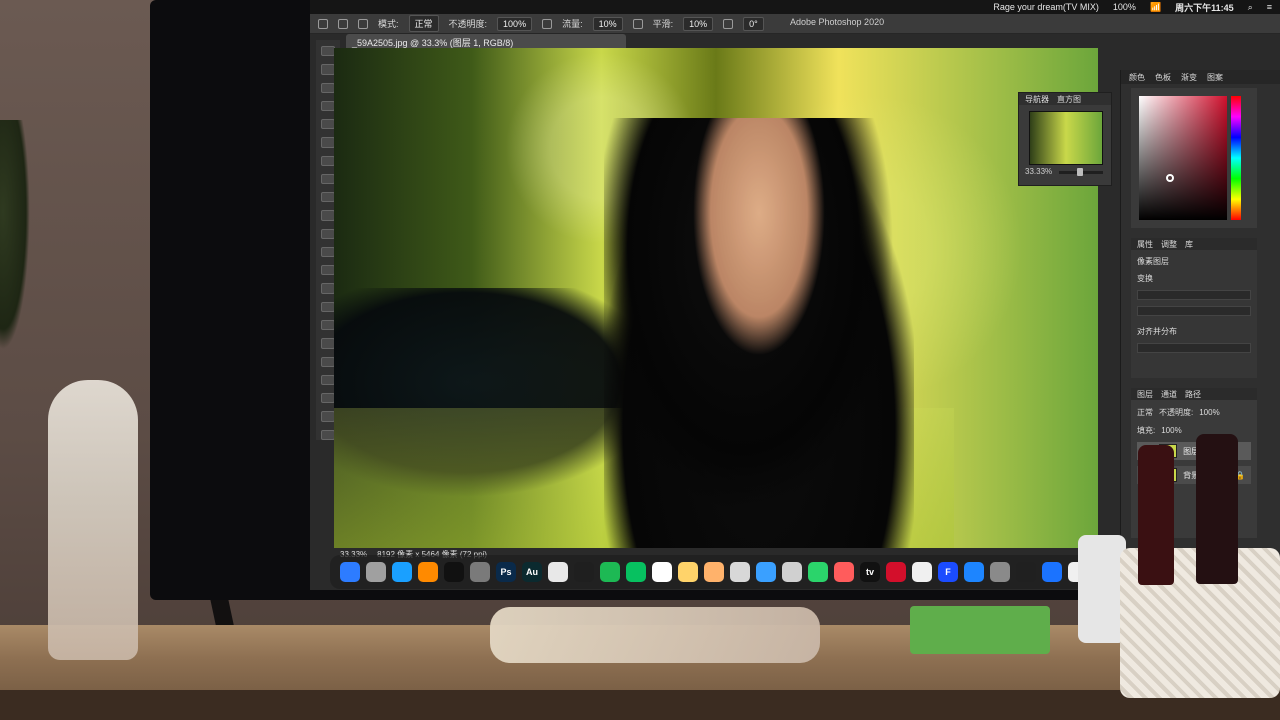 Image resolution: width=1280 pixels, height=720 pixels. What do you see at coordinates (328, 215) in the screenshot?
I see `clone-tool-icon` at bounding box center [328, 215].